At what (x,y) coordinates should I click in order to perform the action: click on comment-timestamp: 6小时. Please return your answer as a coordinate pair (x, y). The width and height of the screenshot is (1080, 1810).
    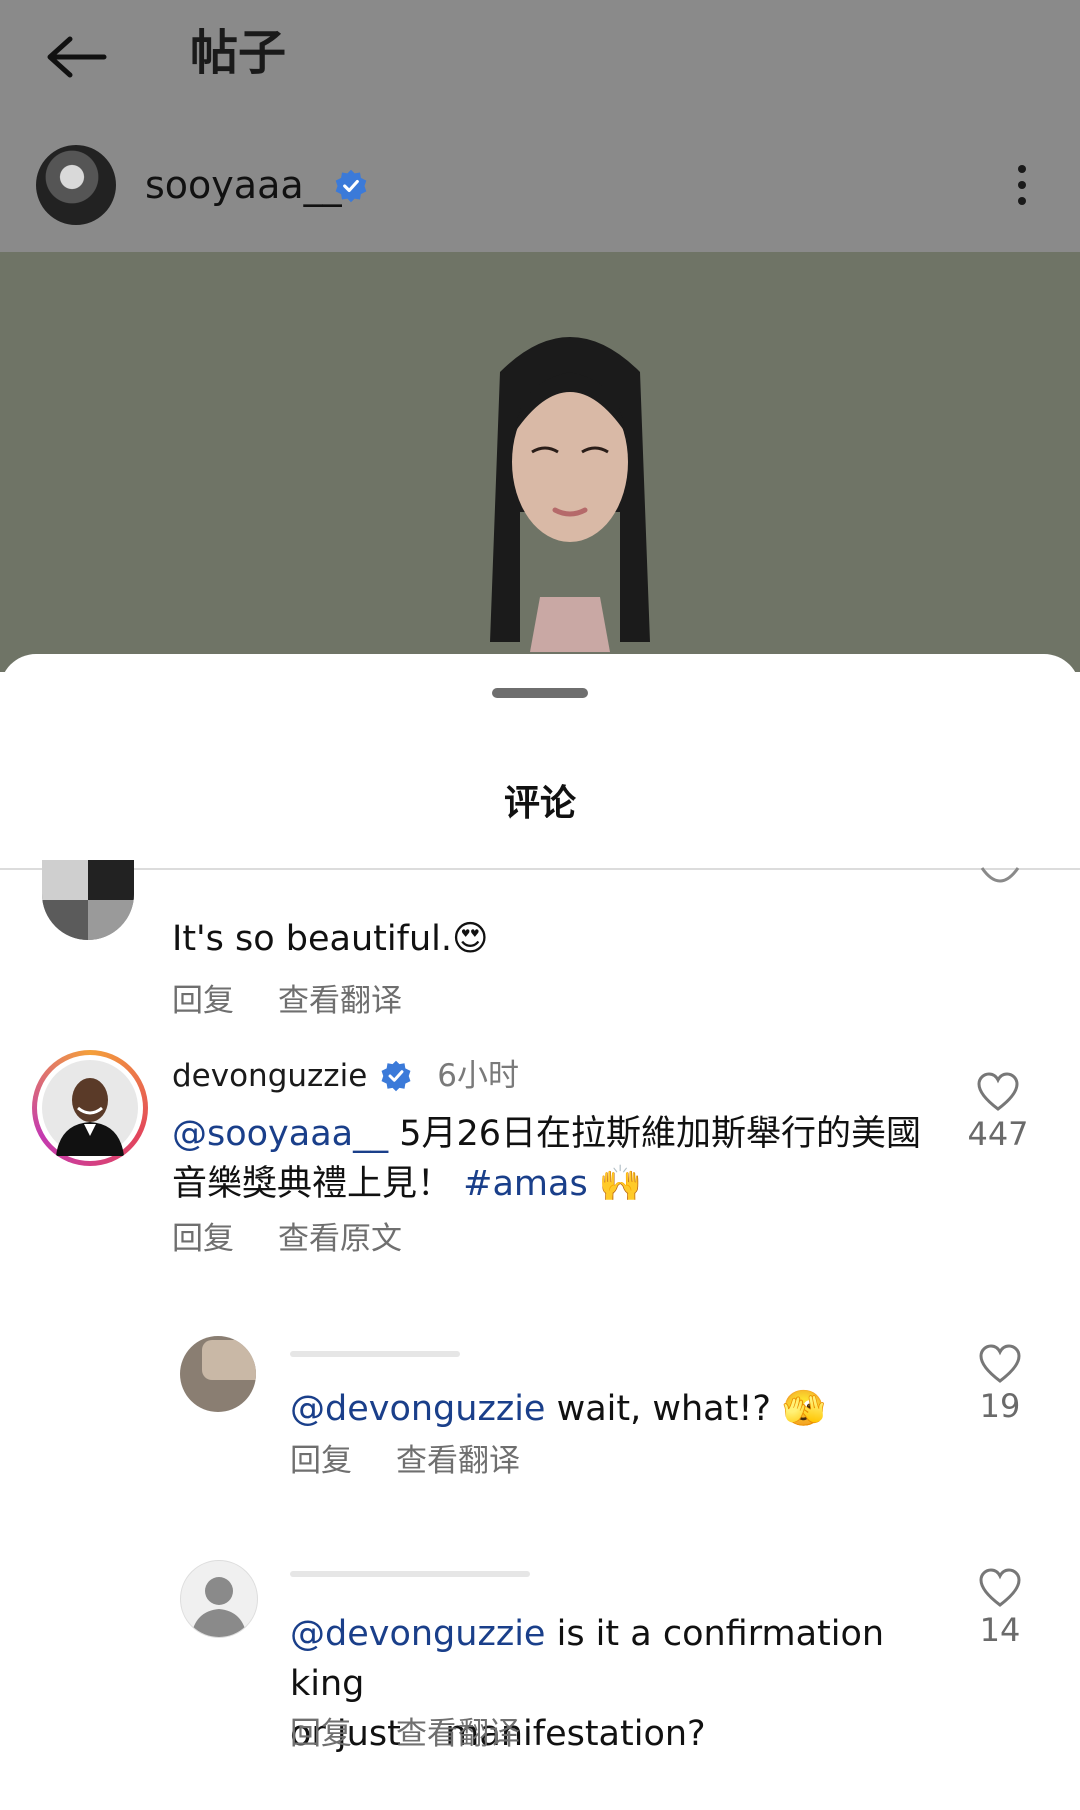
    Looking at the image, I should click on (478, 1076).